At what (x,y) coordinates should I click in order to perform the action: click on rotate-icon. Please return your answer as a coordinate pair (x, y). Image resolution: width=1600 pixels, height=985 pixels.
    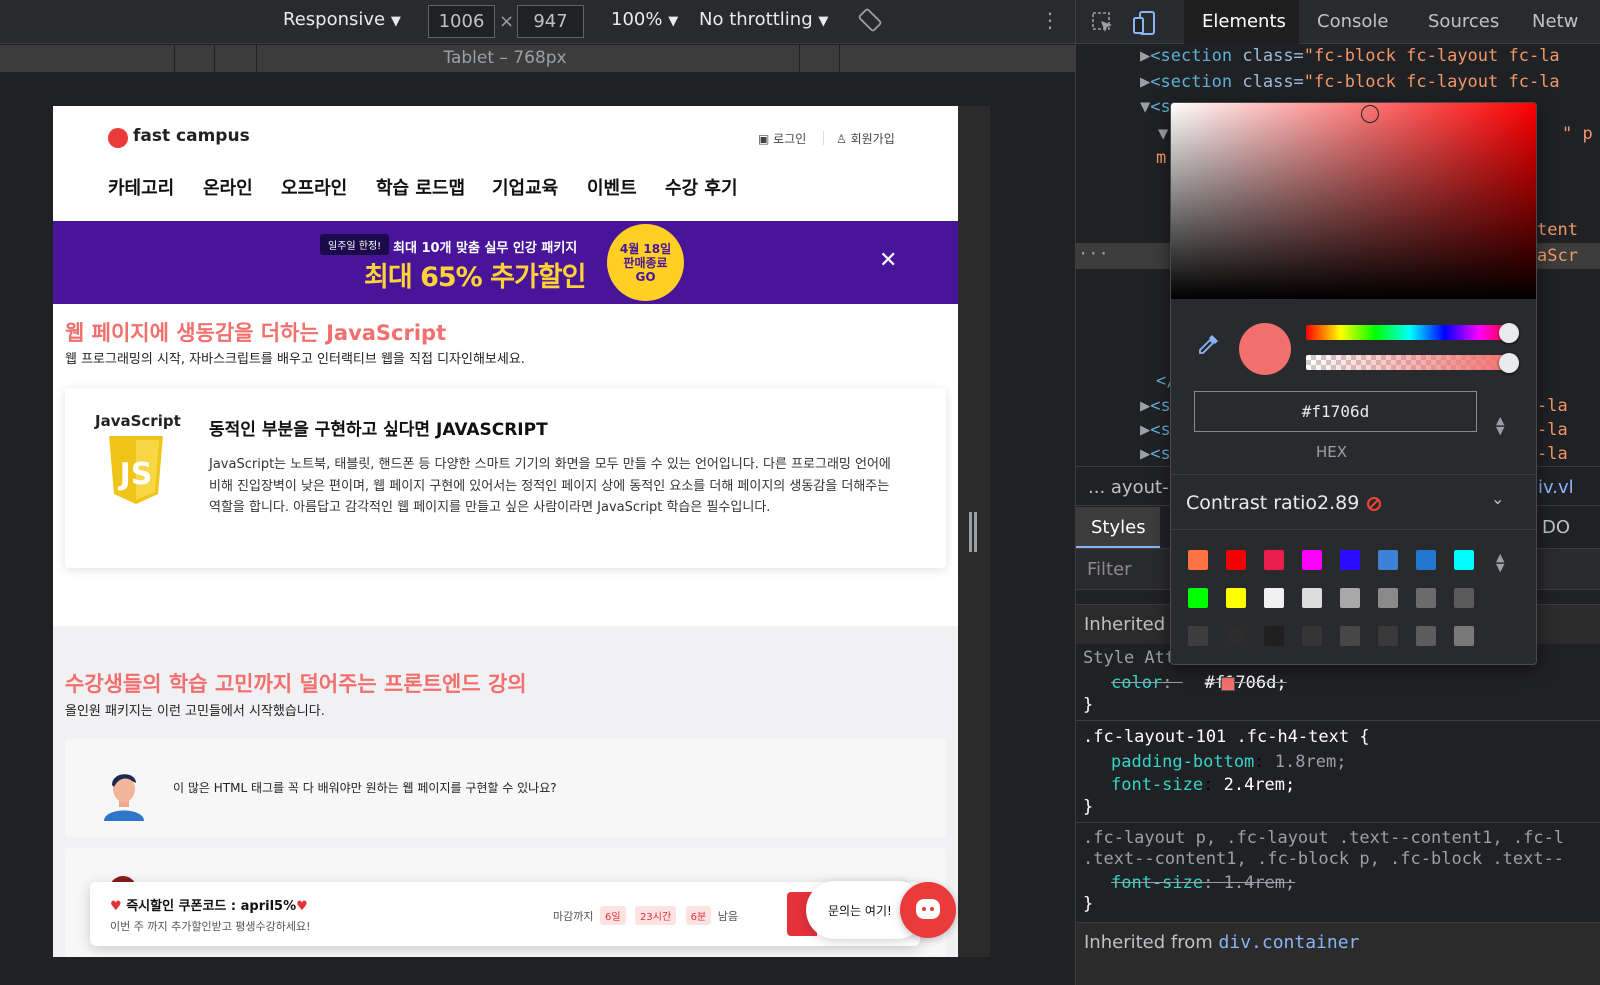
    Looking at the image, I should click on (870, 22).